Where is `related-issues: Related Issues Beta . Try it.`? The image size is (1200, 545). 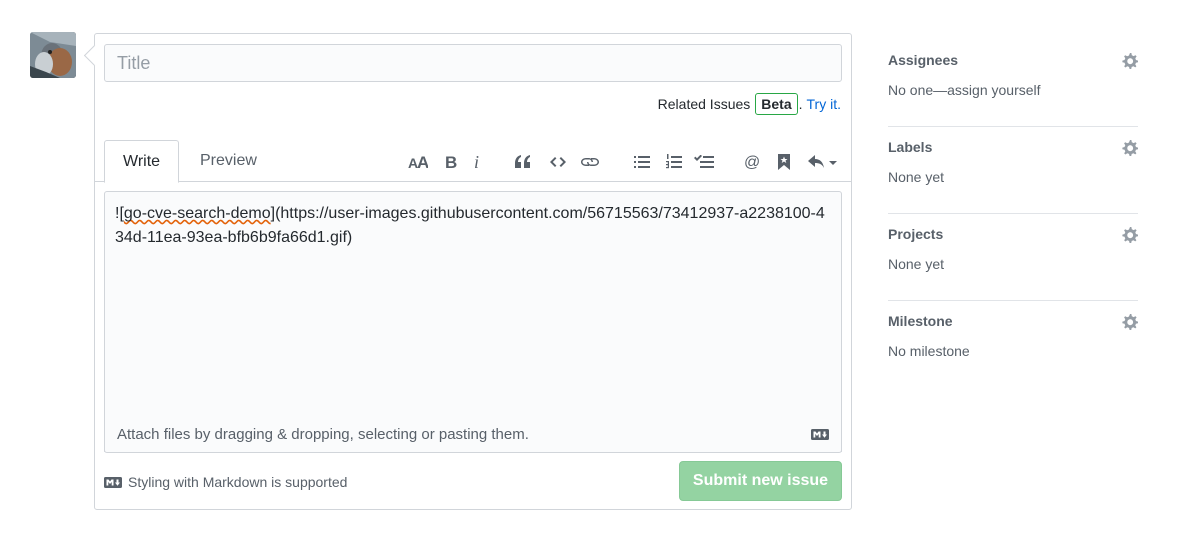 related-issues: Related Issues Beta . Try it. is located at coordinates (749, 104).